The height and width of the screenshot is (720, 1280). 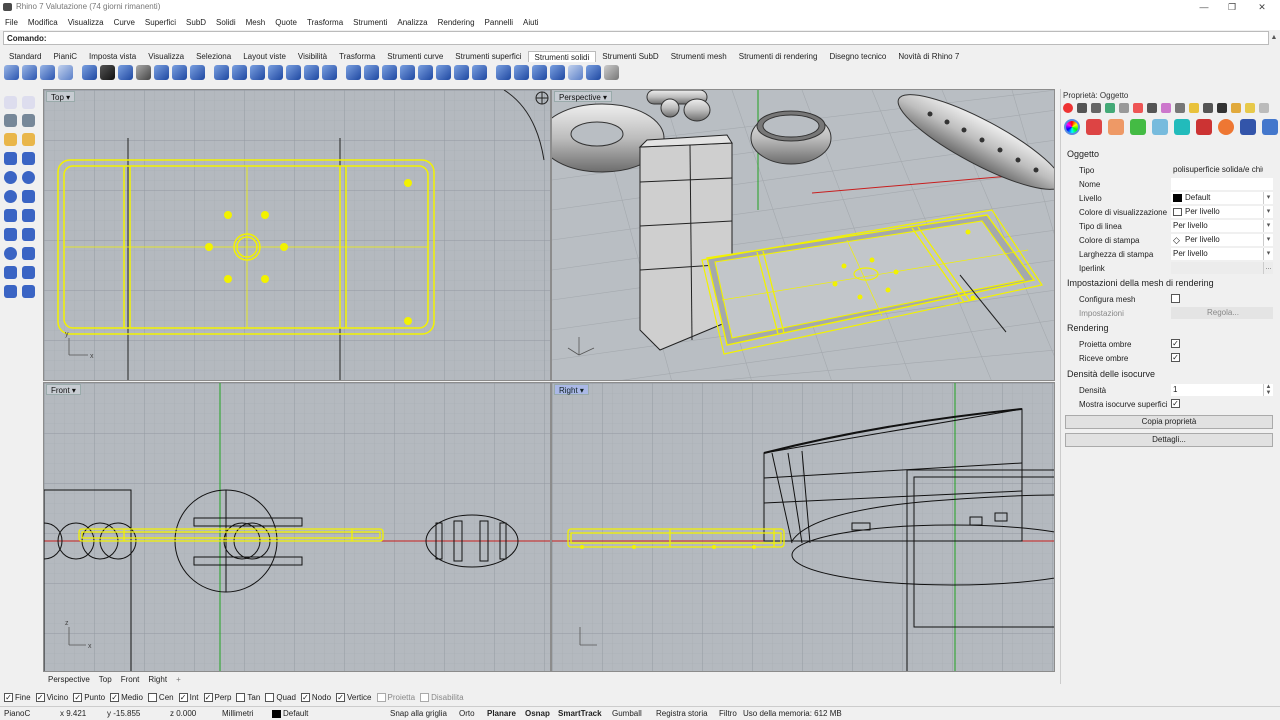 What do you see at coordinates (395, 697) in the screenshot?
I see `osnap-project: Proietta` at bounding box center [395, 697].